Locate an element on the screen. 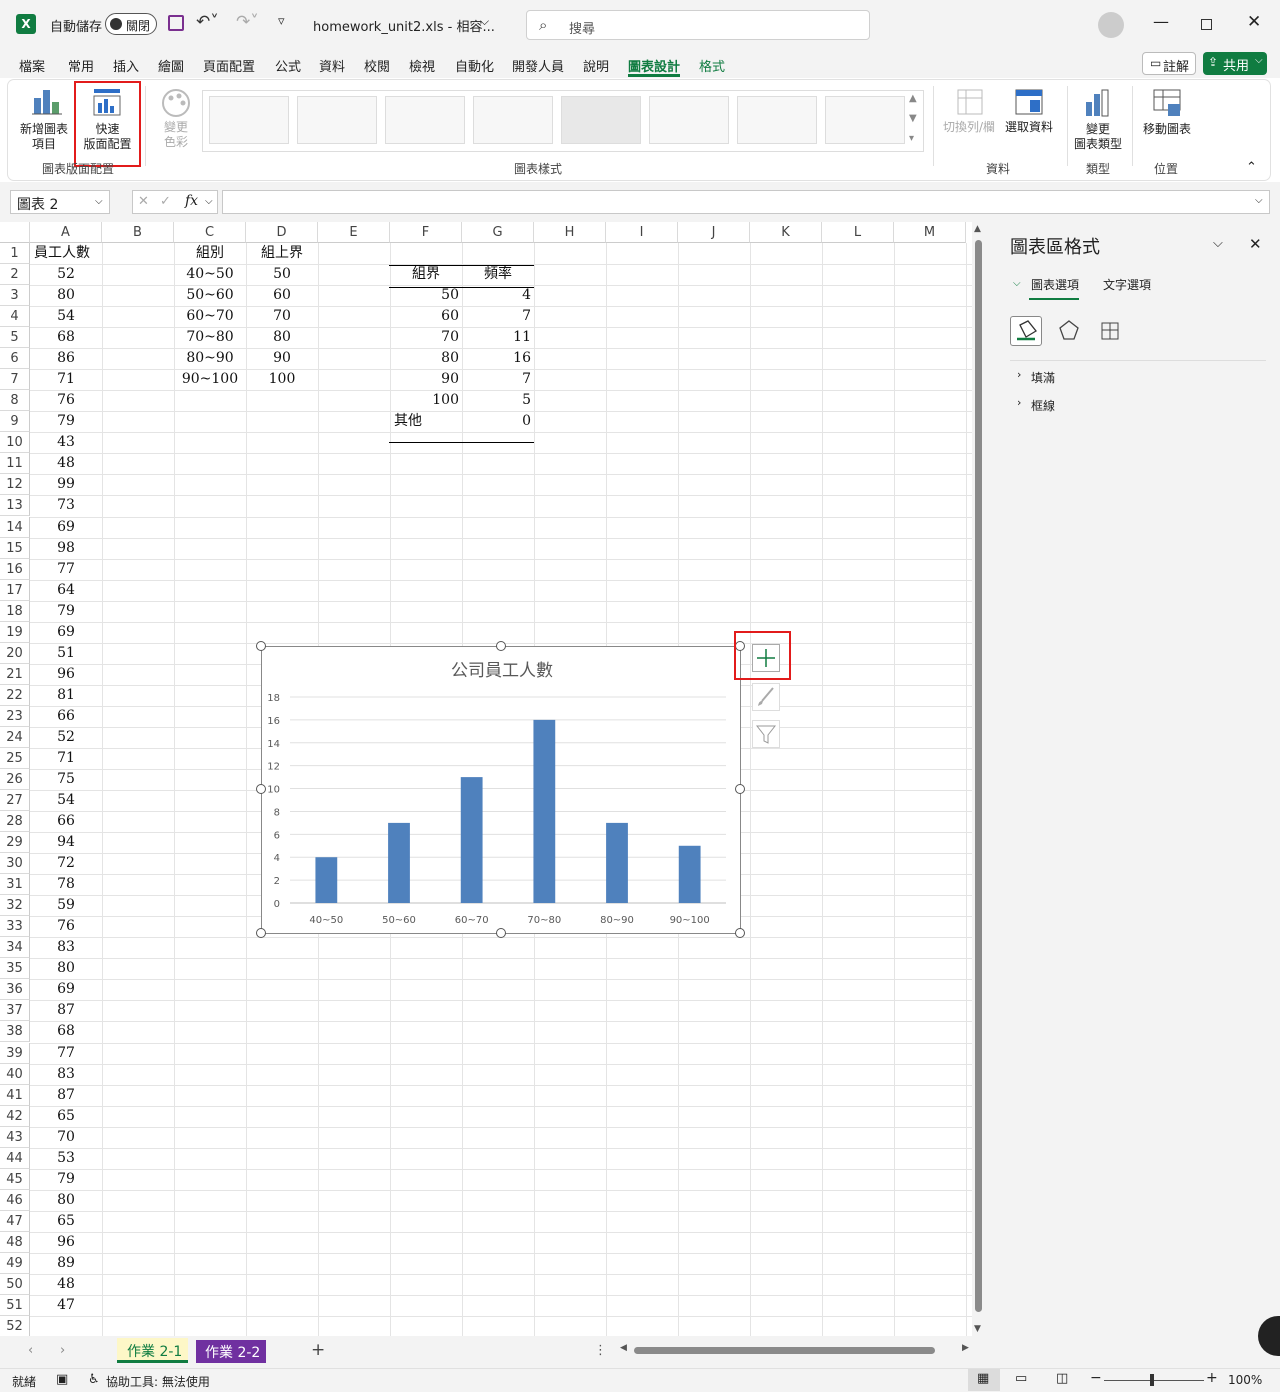  cell: 53 is located at coordinates (66, 1158).